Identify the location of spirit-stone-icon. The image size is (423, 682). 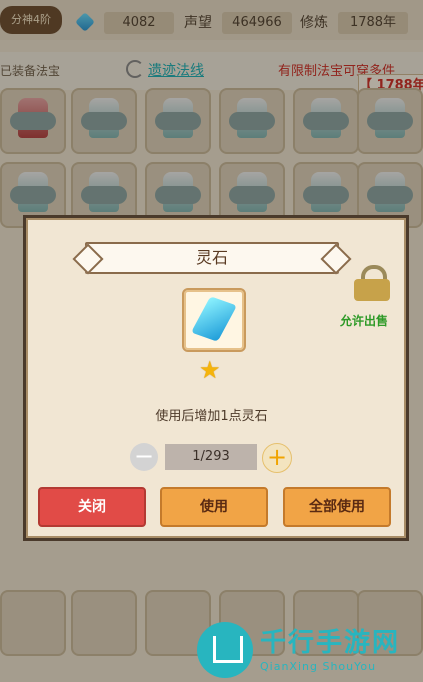
(214, 319).